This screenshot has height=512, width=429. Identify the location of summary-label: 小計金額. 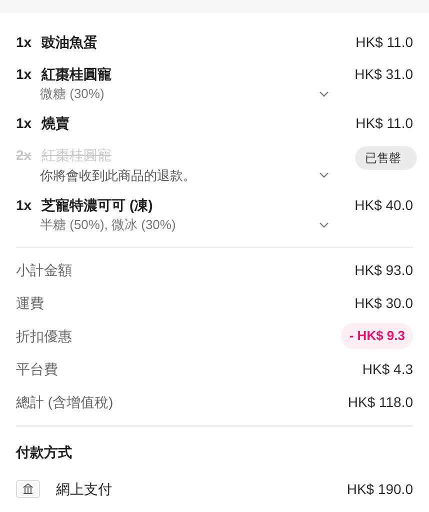
(44, 270).